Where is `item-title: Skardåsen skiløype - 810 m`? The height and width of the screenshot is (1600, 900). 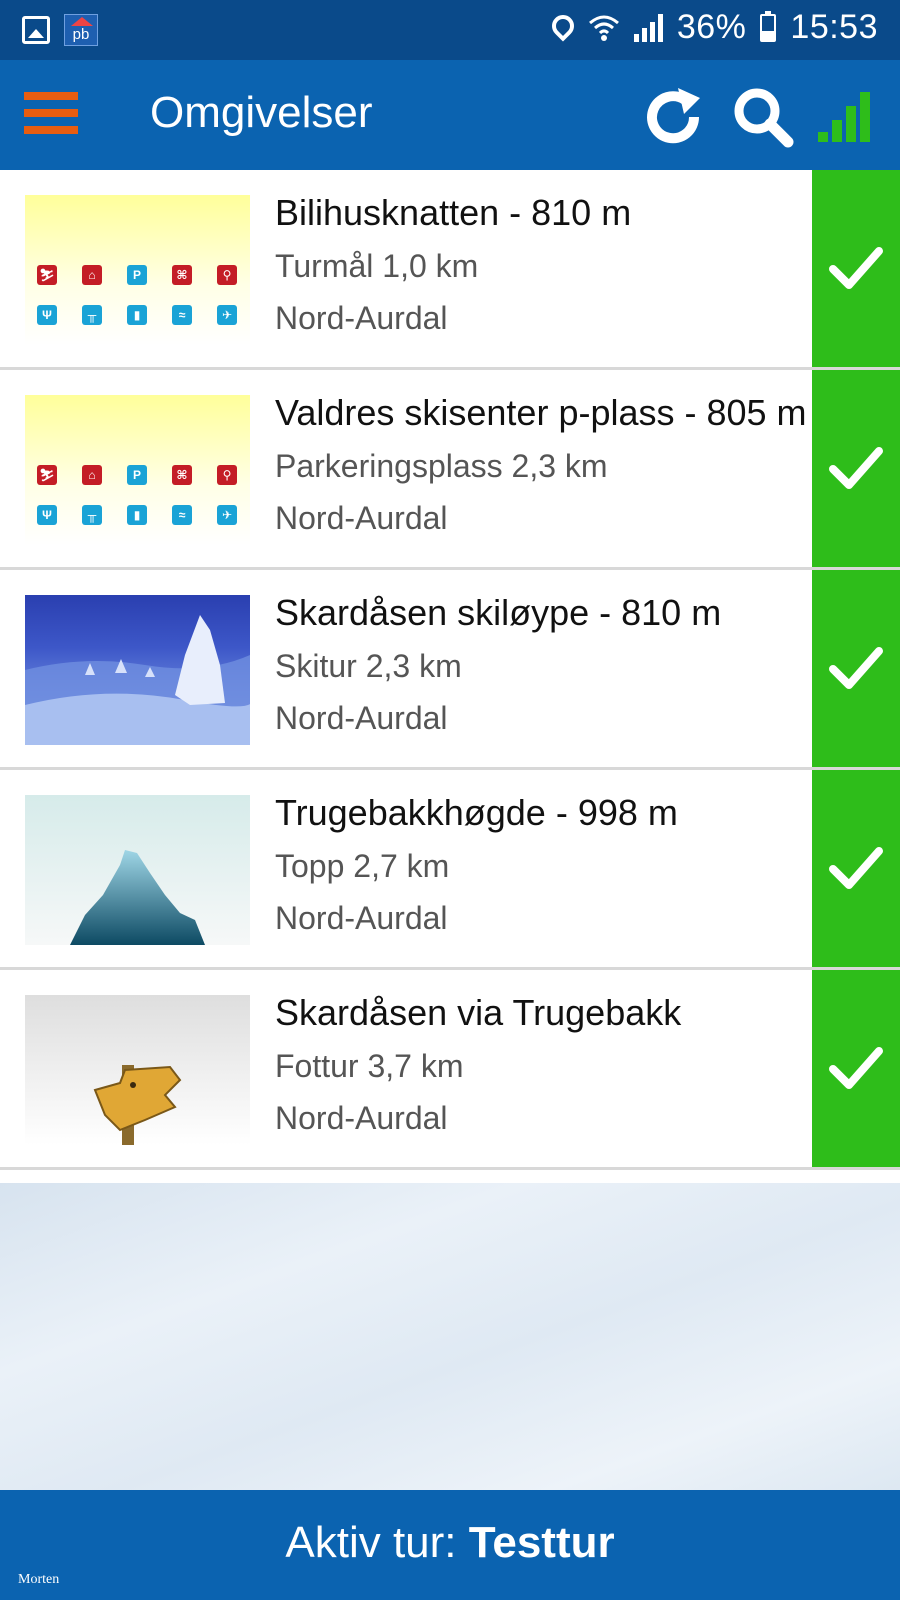
item-title: Skardåsen skiløype - 810 m is located at coordinates (498, 612).